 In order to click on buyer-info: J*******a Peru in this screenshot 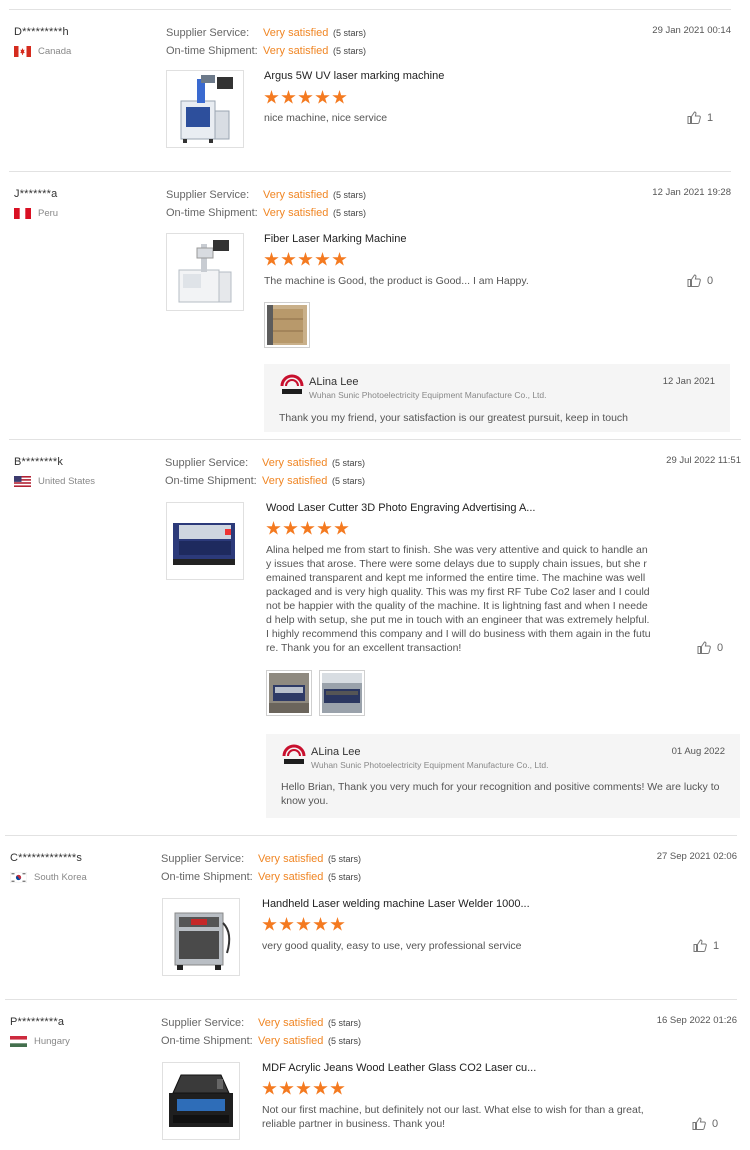, I will do `click(36, 203)`.